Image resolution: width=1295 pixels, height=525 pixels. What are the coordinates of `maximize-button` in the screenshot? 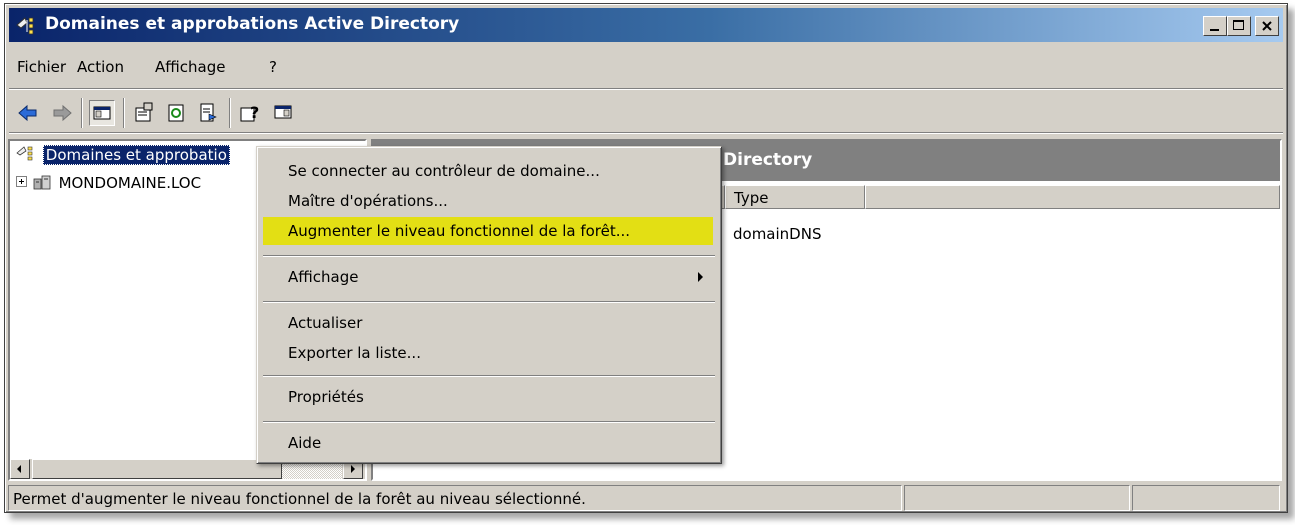 It's located at (1239, 26).